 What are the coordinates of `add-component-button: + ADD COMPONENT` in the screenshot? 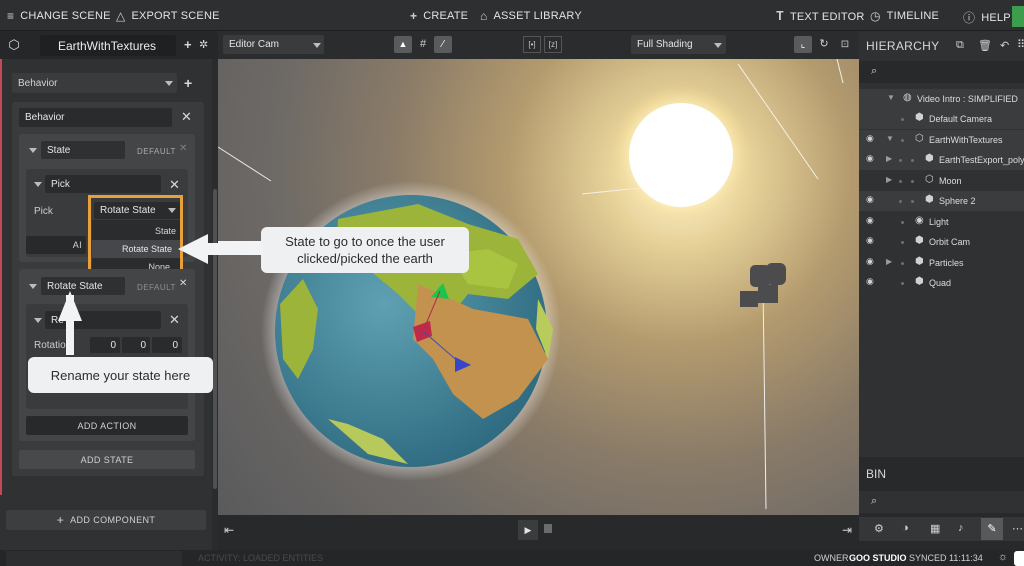 It's located at (106, 520).